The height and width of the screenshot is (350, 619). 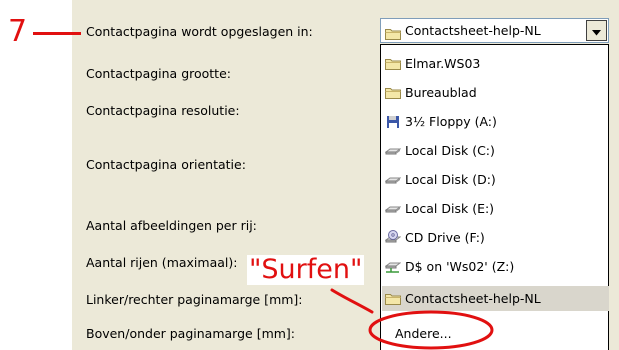 I want to click on callout-ellipse, so click(x=431, y=330).